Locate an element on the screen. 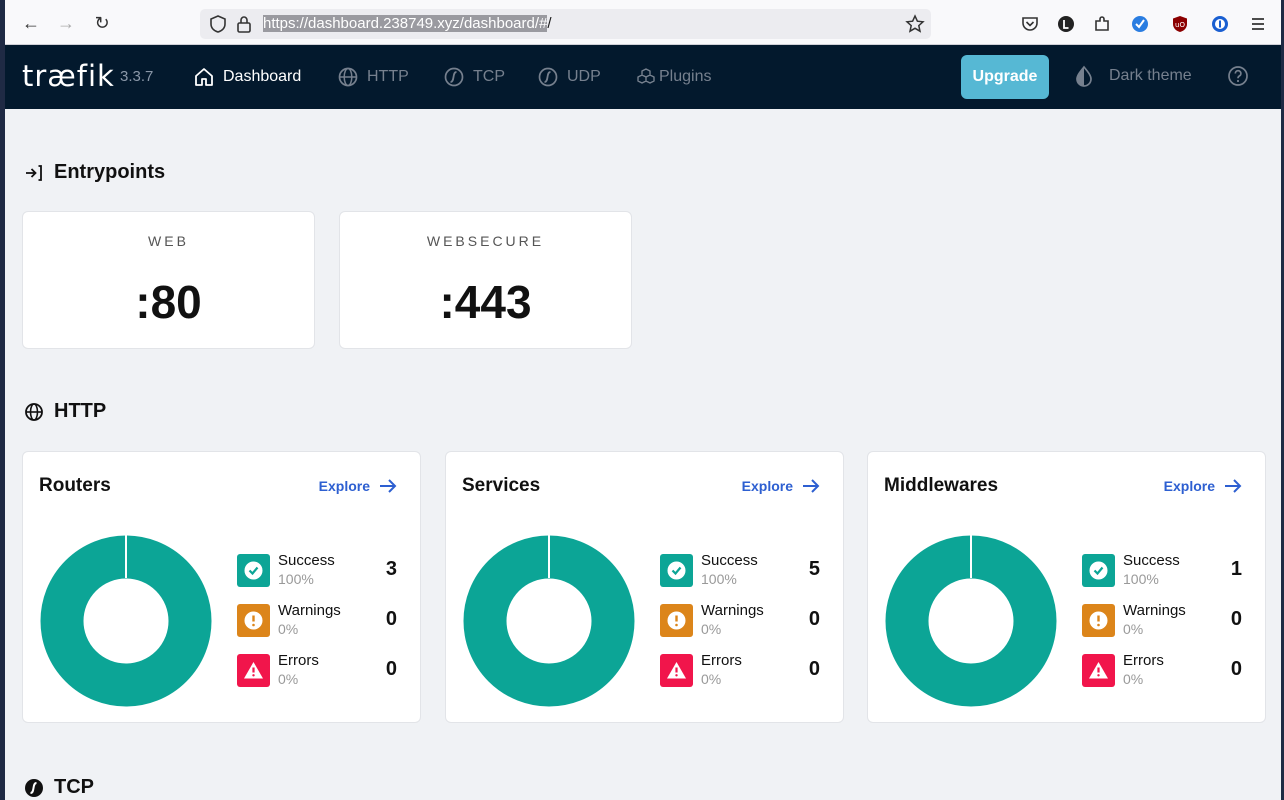 This screenshot has width=1284, height=800. nav-tcp-label: TCP is located at coordinates (489, 76).